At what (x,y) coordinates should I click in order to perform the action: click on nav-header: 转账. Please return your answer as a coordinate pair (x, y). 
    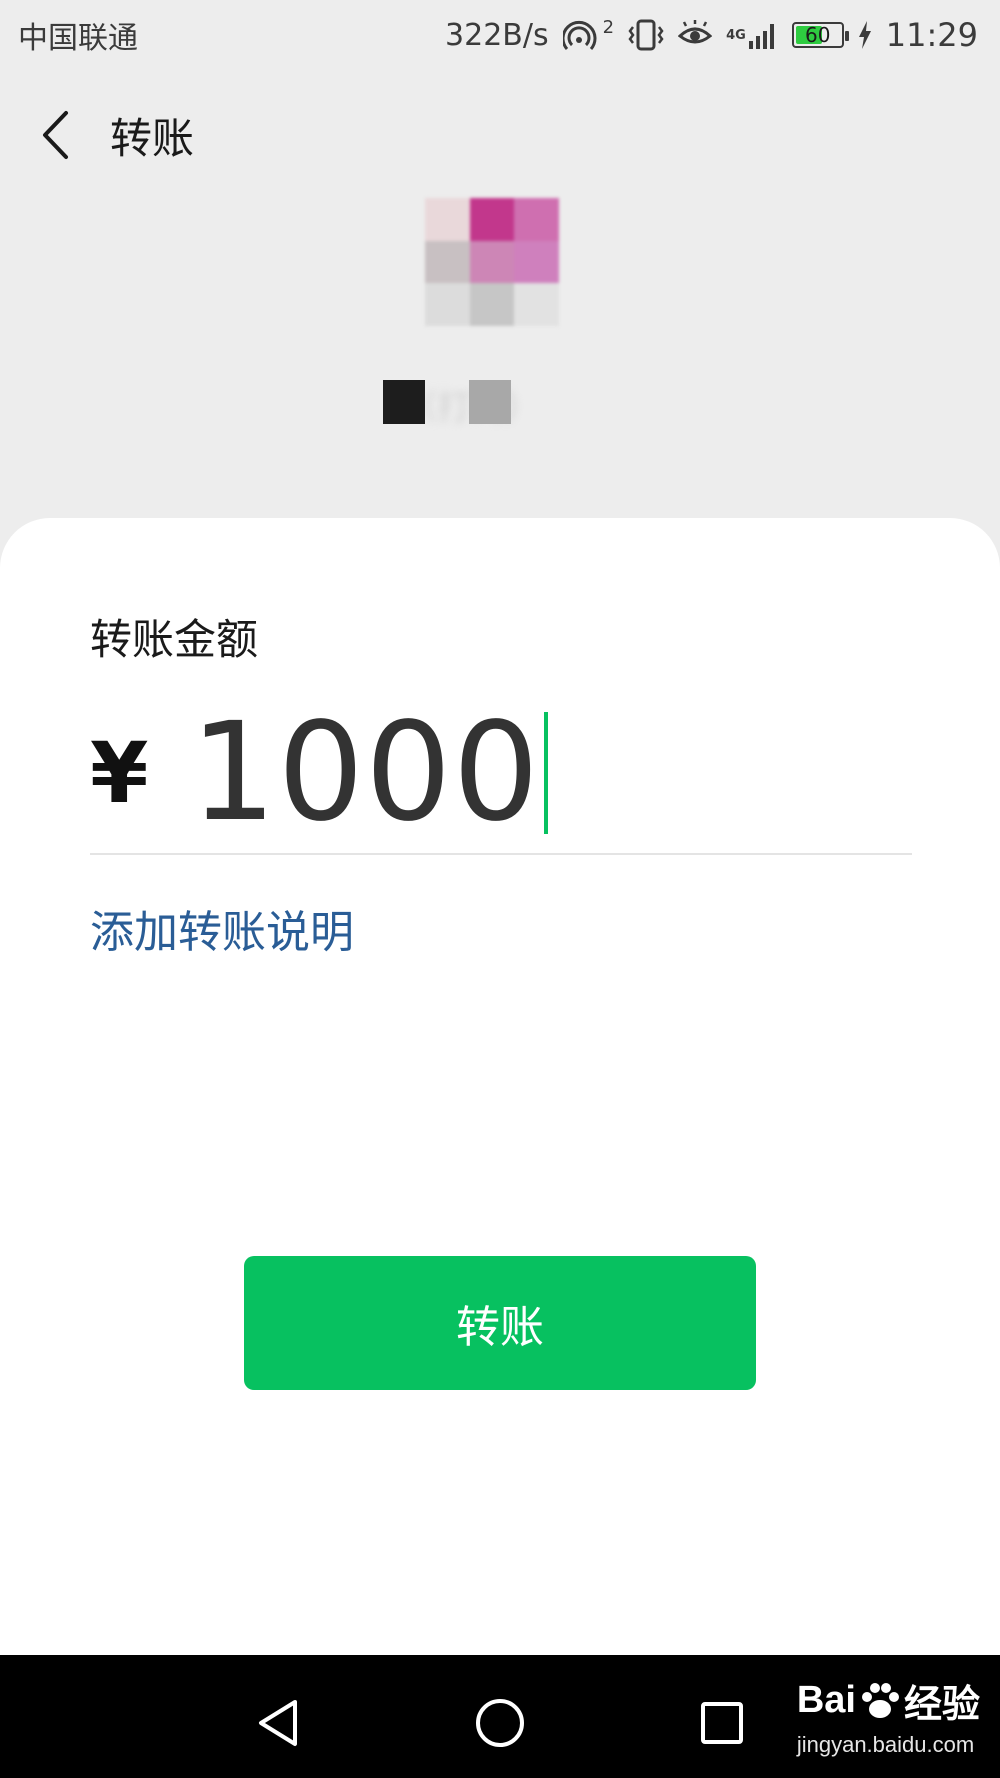
    Looking at the image, I should click on (500, 135).